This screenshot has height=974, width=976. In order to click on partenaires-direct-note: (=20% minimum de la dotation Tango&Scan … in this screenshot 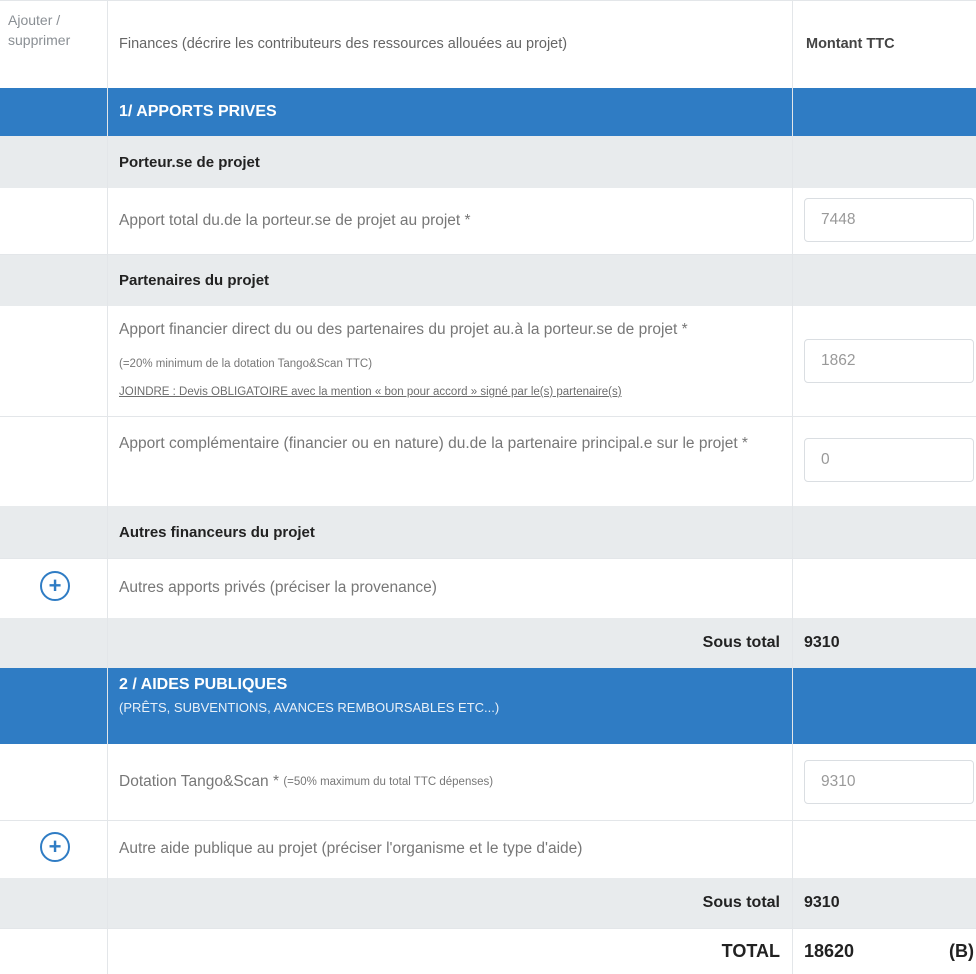, I will do `click(246, 364)`.